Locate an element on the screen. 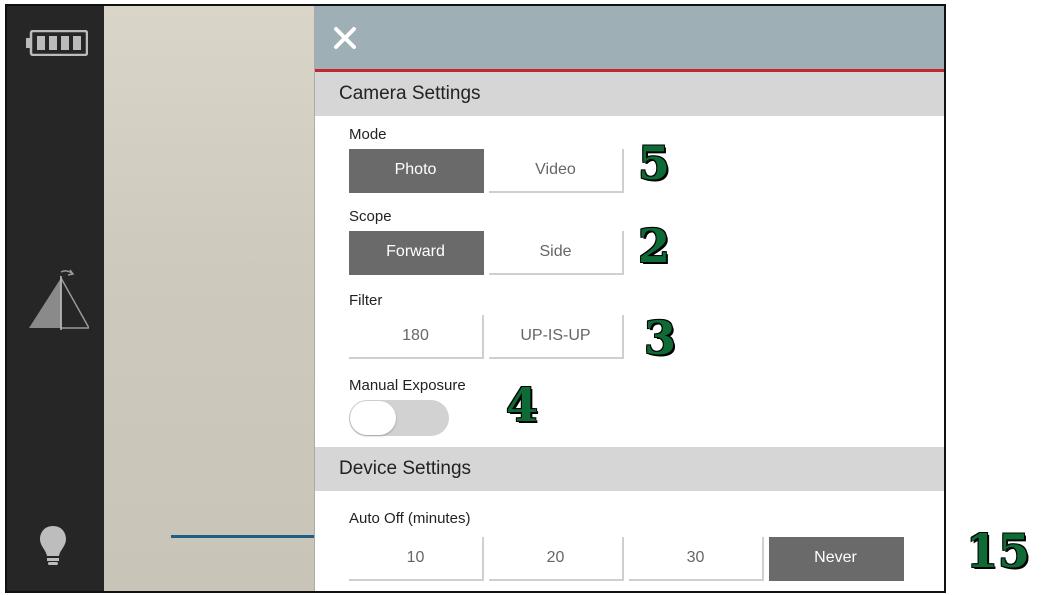 This screenshot has width=1042, height=595. filter-180-button: 180 is located at coordinates (416, 337).